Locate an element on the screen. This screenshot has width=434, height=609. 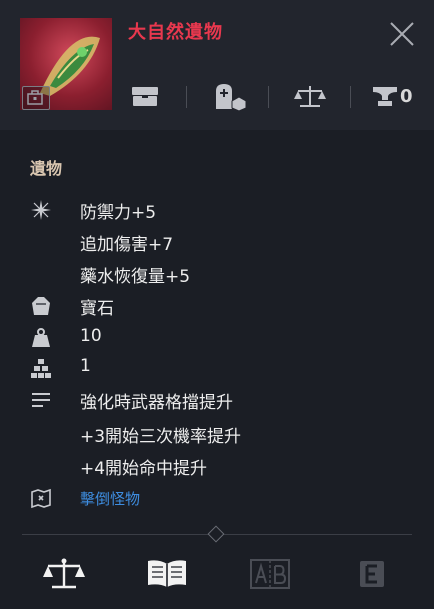
attribute-row: 藥水恢復量+5 is located at coordinates (220, 273).